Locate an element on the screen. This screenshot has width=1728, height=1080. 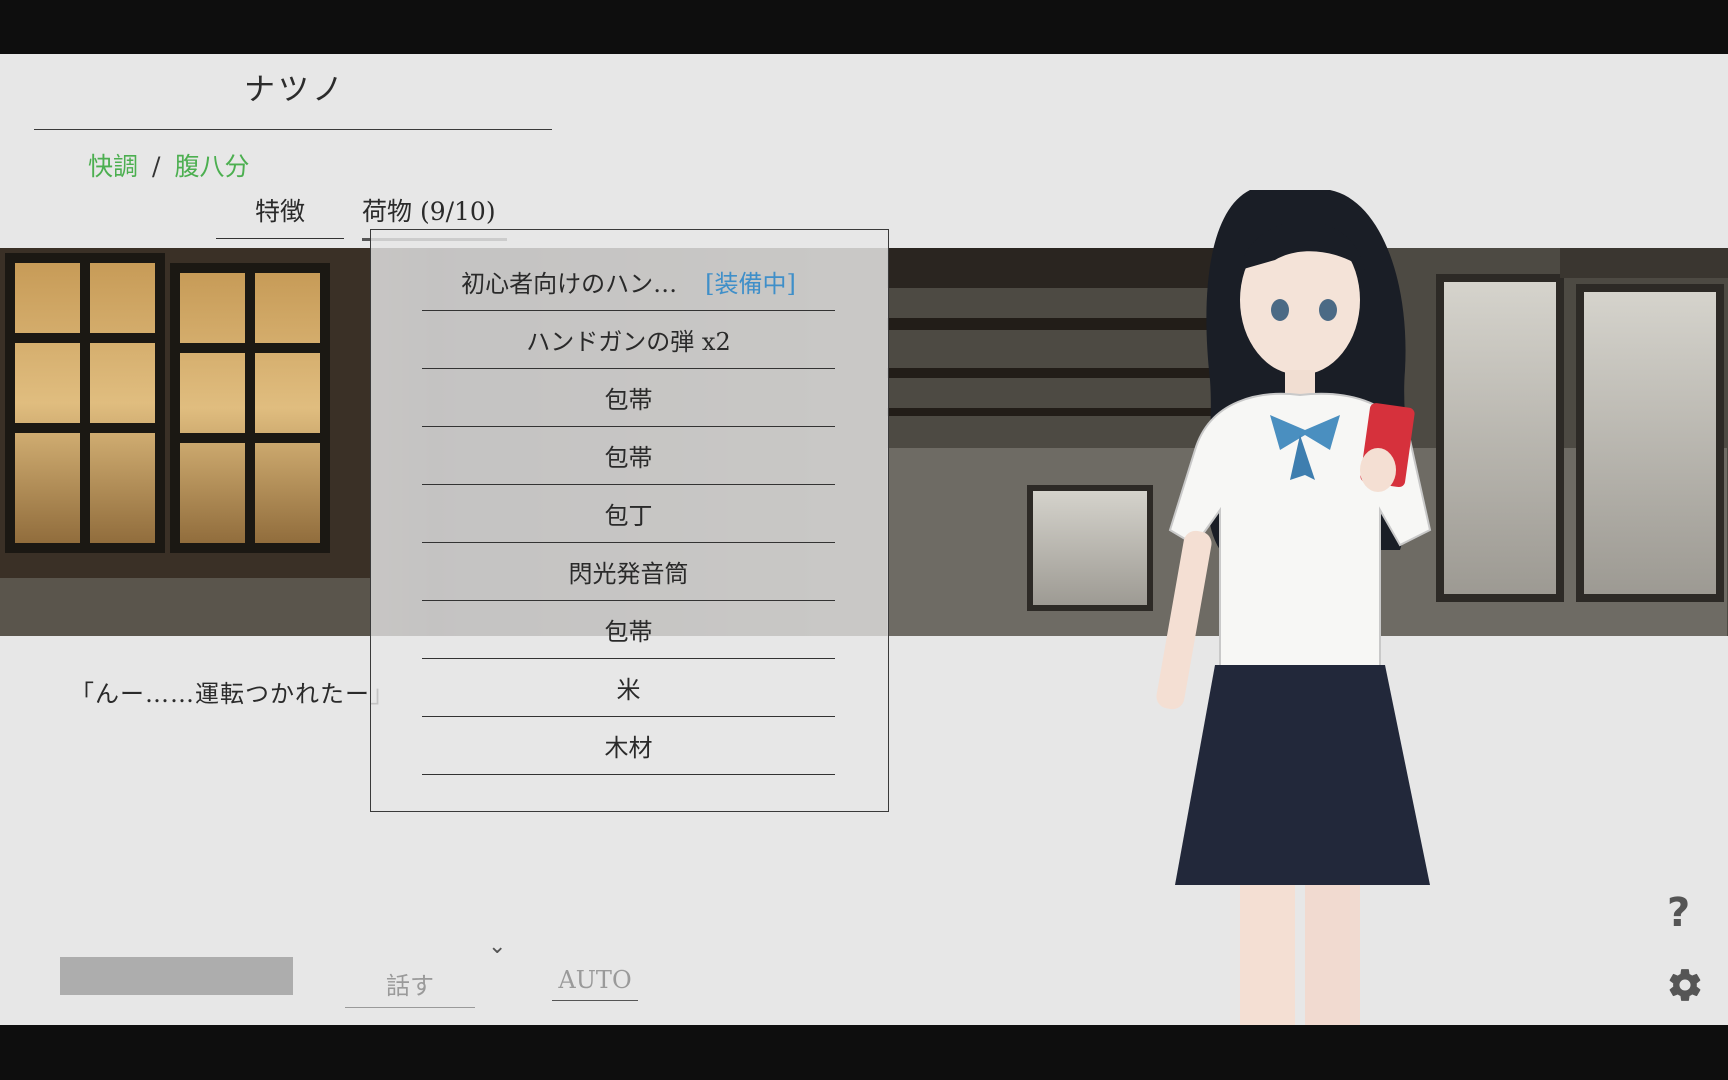
name-input-box is located at coordinates (176, 976).